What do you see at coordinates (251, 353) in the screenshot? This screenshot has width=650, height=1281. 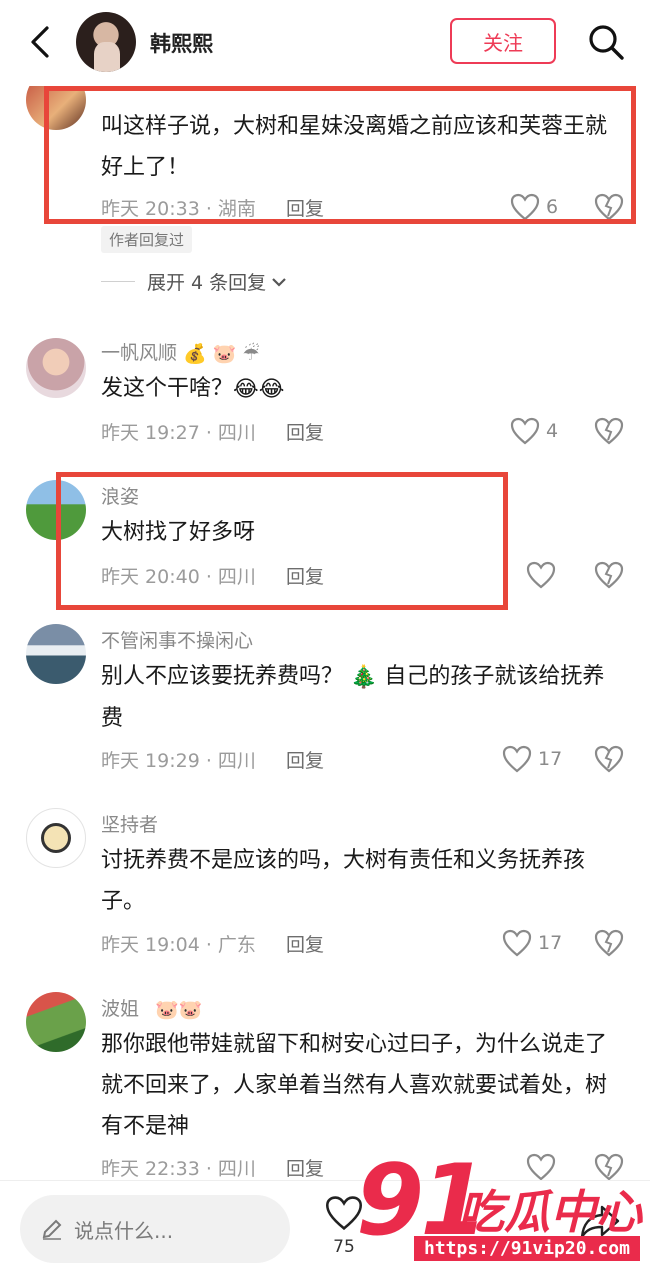 I see `umbrella-emoji: ☔` at bounding box center [251, 353].